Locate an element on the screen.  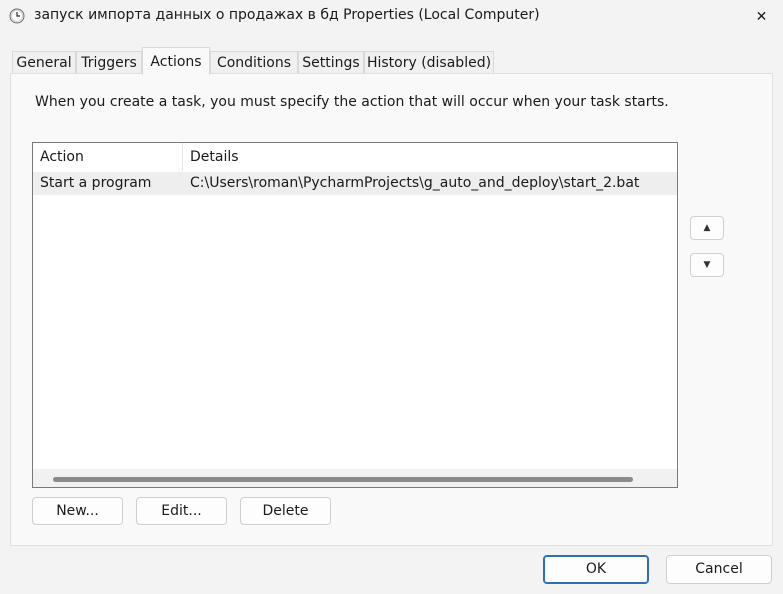
close-button: ✕ is located at coordinates (761, 17).